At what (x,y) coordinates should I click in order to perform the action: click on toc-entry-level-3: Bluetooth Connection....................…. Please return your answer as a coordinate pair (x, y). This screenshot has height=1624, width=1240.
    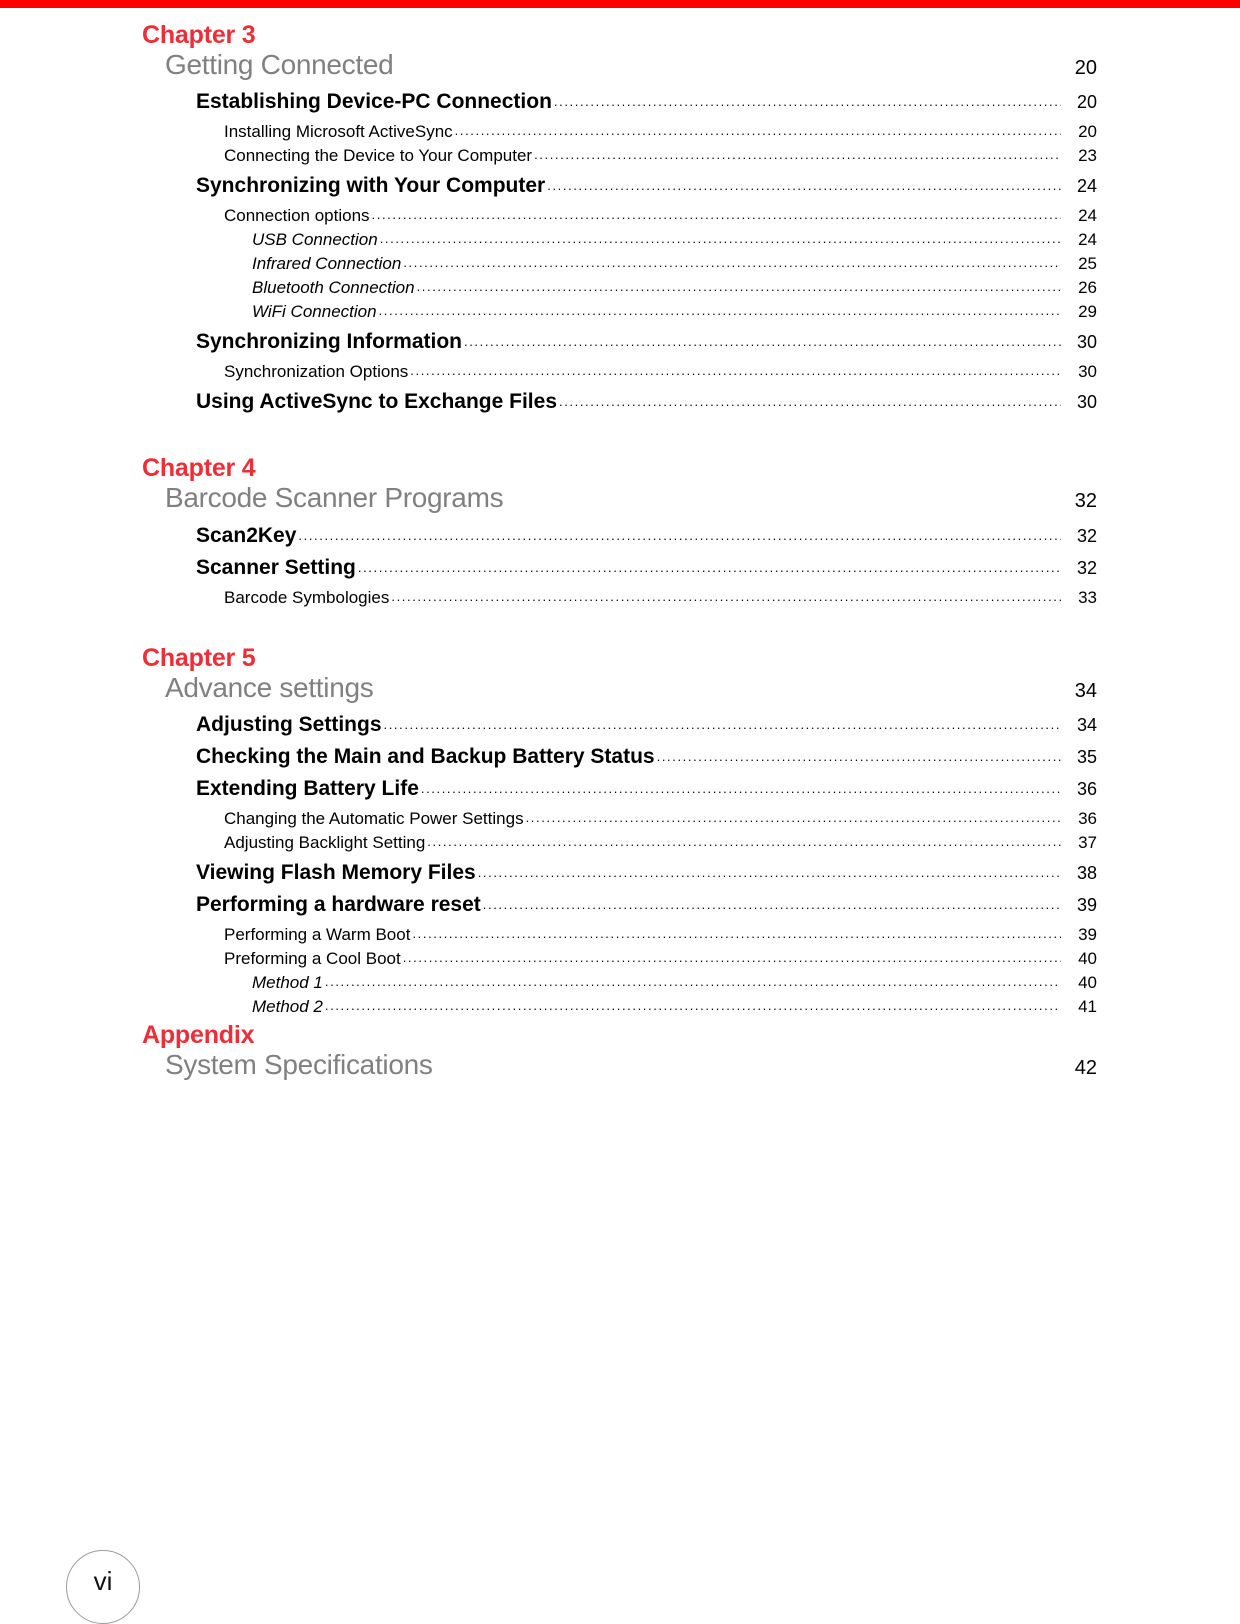
    Looking at the image, I should click on (674, 287).